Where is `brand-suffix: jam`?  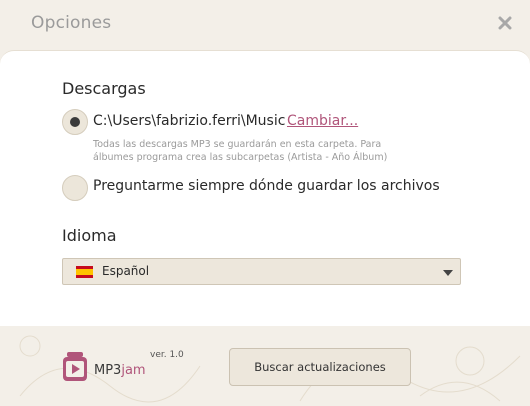
brand-suffix: jam is located at coordinates (133, 370).